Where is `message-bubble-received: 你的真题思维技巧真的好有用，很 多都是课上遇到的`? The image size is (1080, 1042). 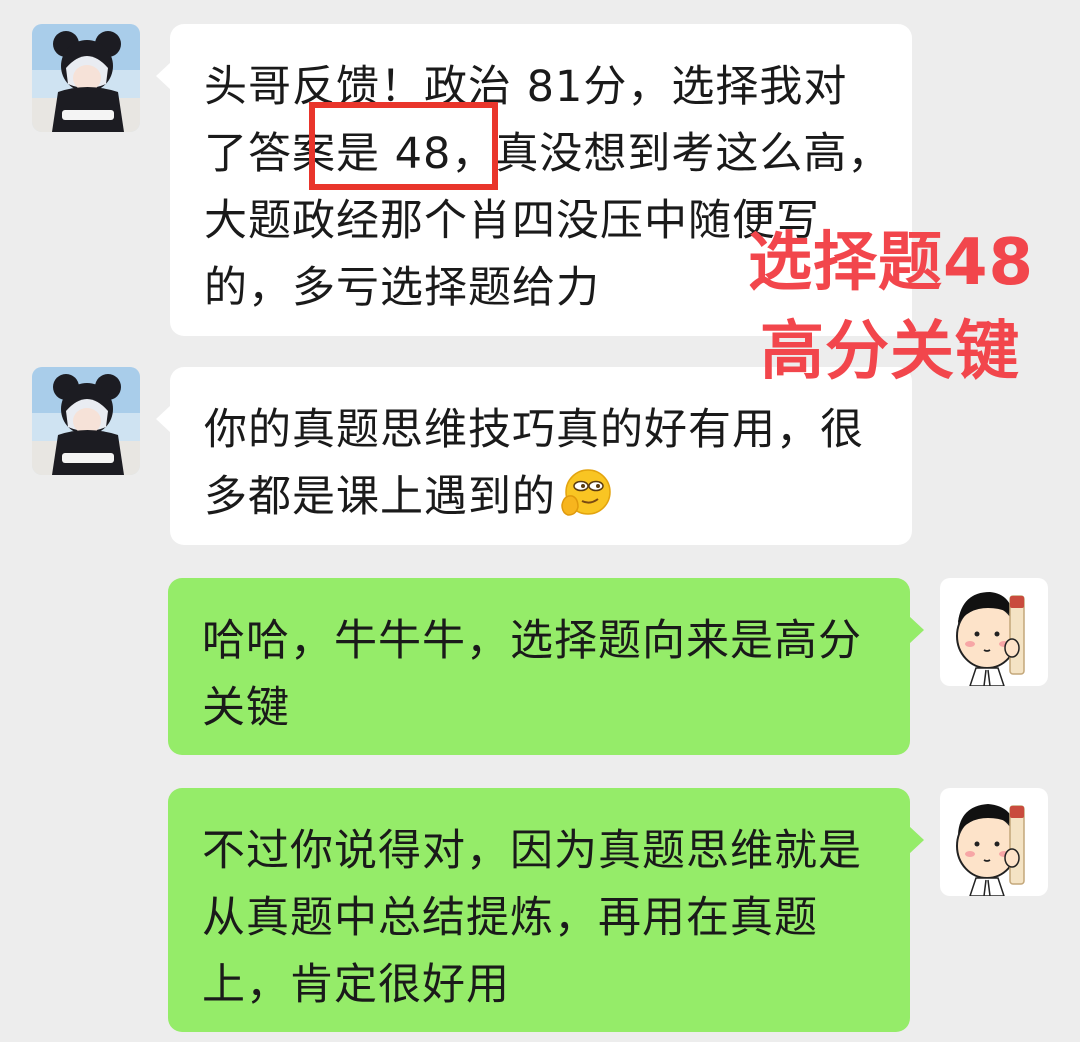 message-bubble-received: 你的真题思维技巧真的好有用，很 多都是课上遇到的 is located at coordinates (534, 456).